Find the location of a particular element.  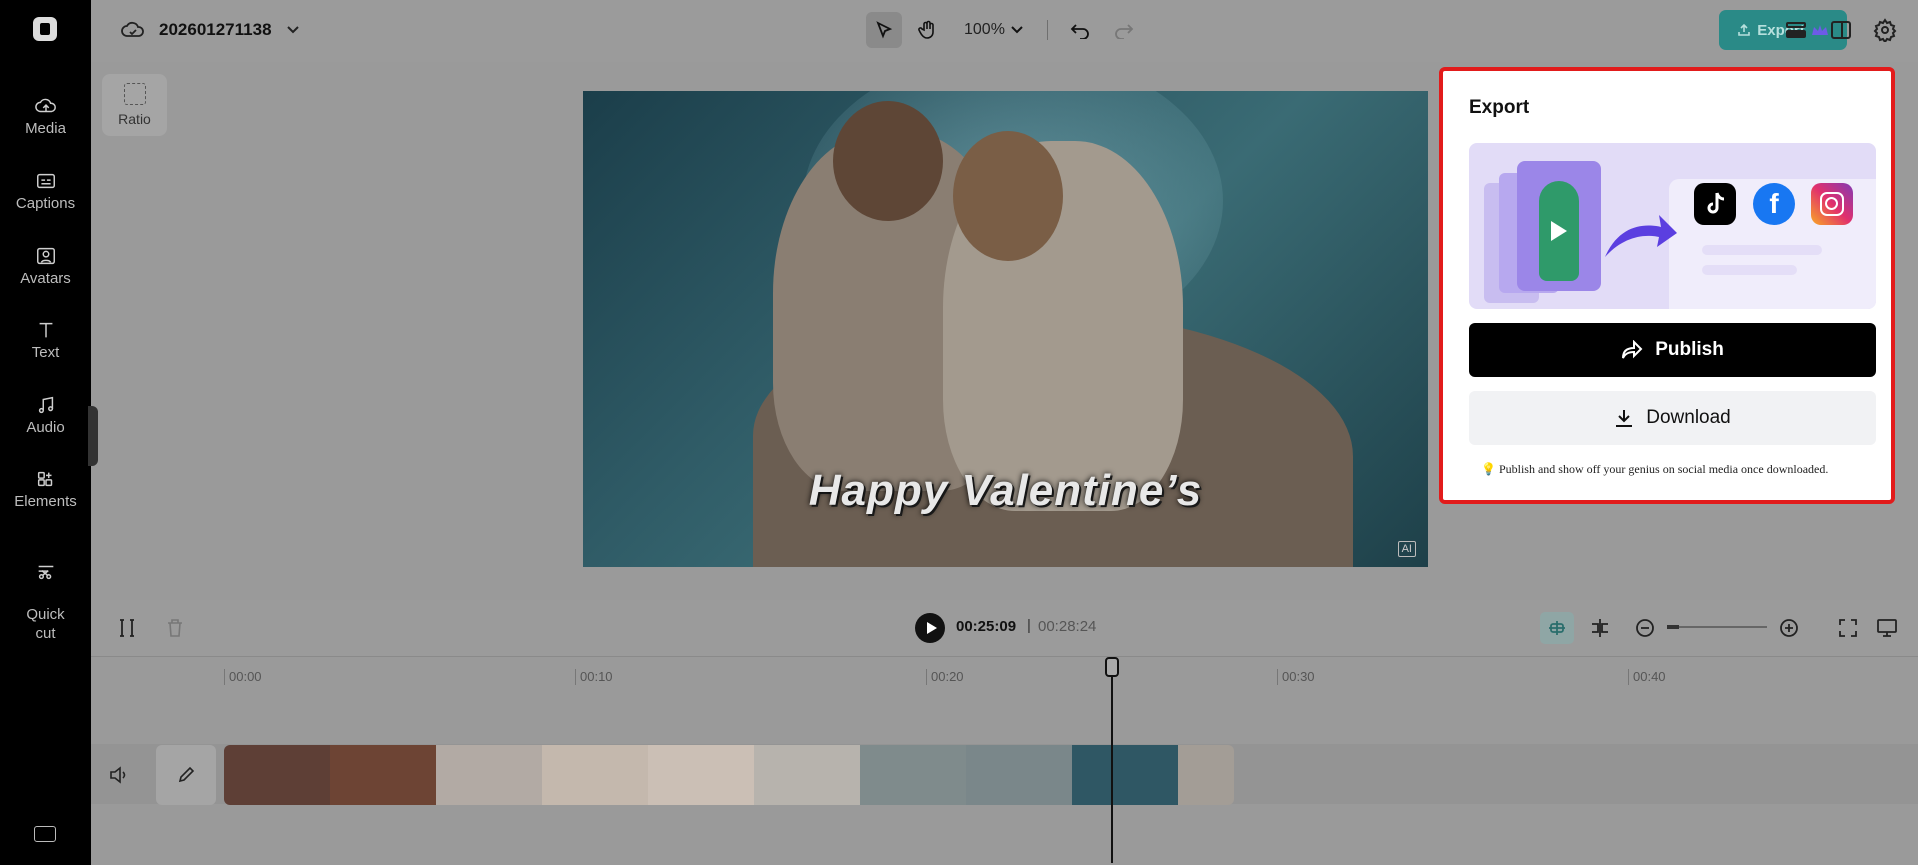

zoom-out-icon is located at coordinates (1645, 628).